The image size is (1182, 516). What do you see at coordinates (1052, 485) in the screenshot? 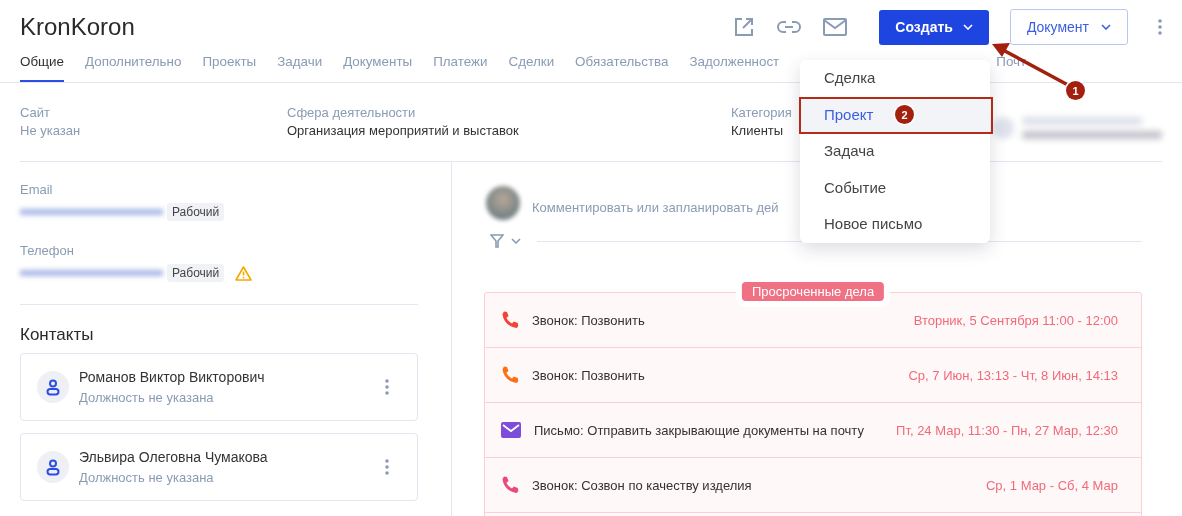
I see `activity-date: Ср, 1 Мар - Сб, 4 Мар` at bounding box center [1052, 485].